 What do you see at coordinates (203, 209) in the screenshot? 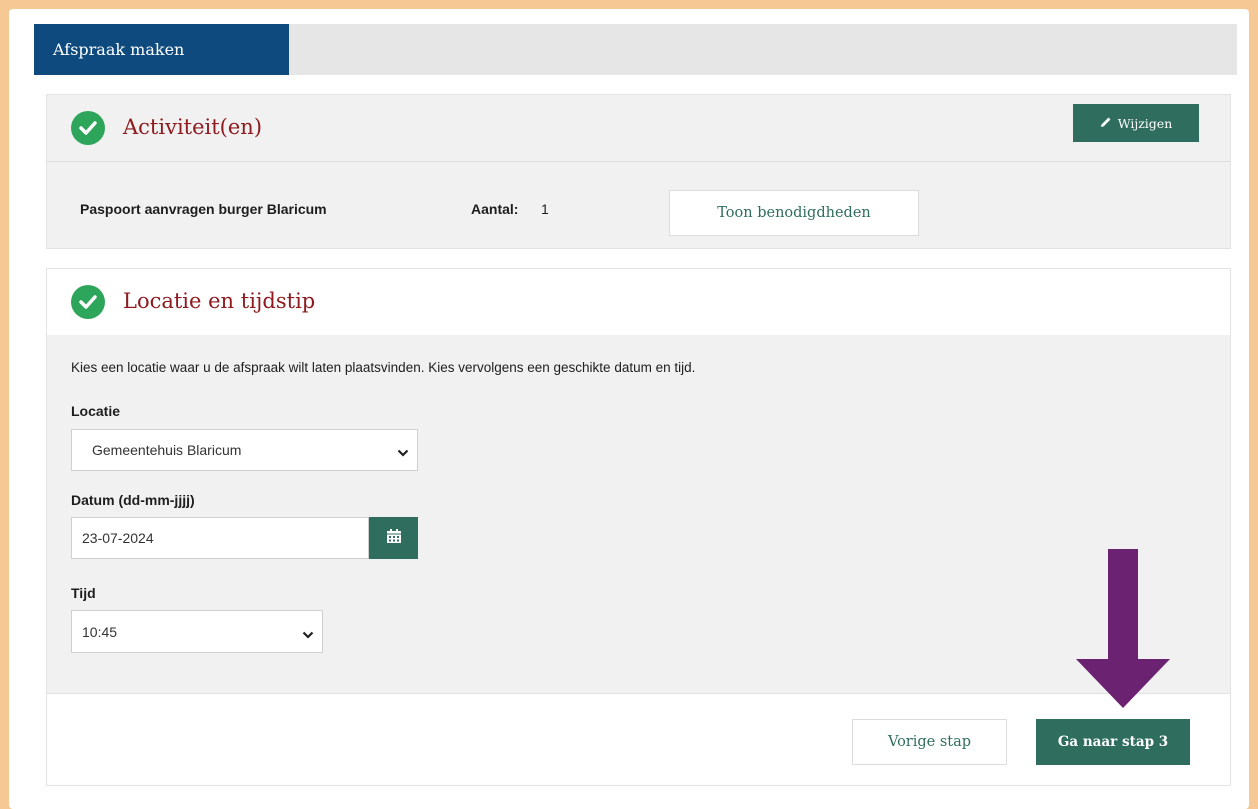
I see `activity-item-name: Paspoort aanvragen burger Blaricum` at bounding box center [203, 209].